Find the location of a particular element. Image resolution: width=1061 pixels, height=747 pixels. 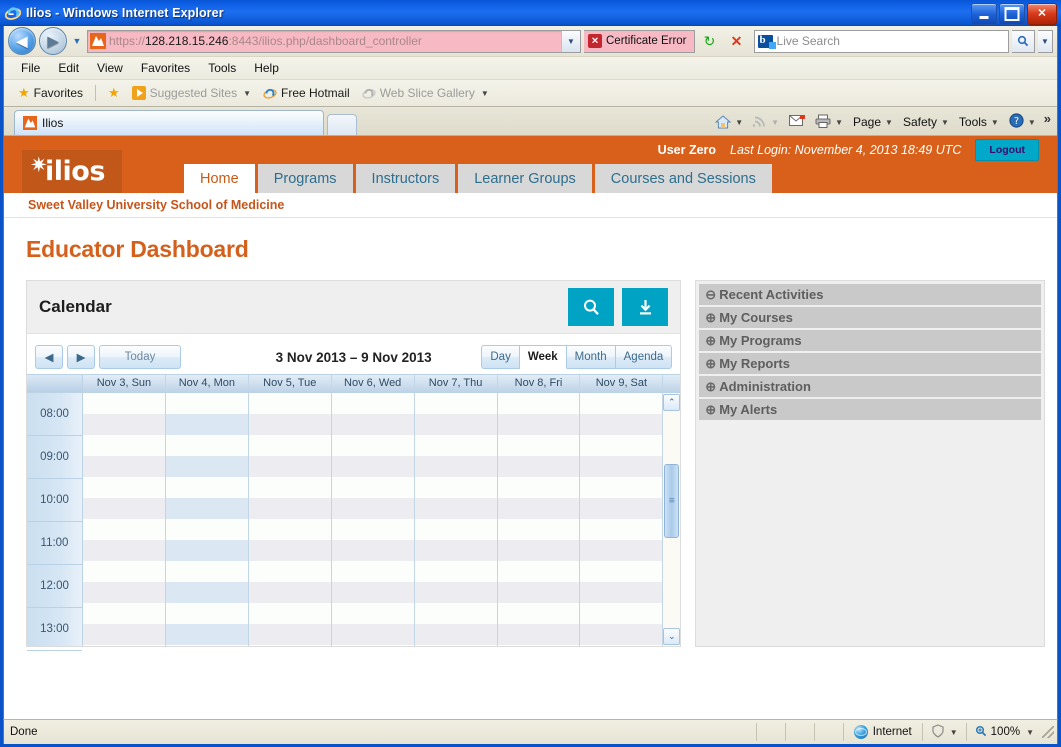

menu-help: Help is located at coordinates (266, 68).